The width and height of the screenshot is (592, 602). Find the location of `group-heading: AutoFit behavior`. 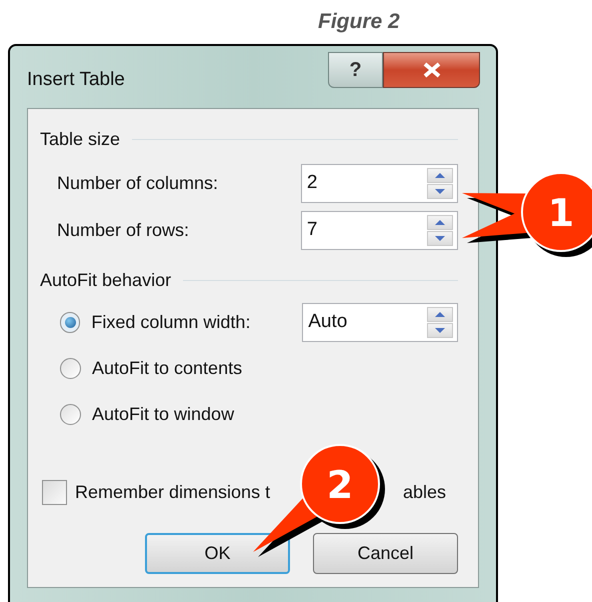

group-heading: AutoFit behavior is located at coordinates (106, 280).